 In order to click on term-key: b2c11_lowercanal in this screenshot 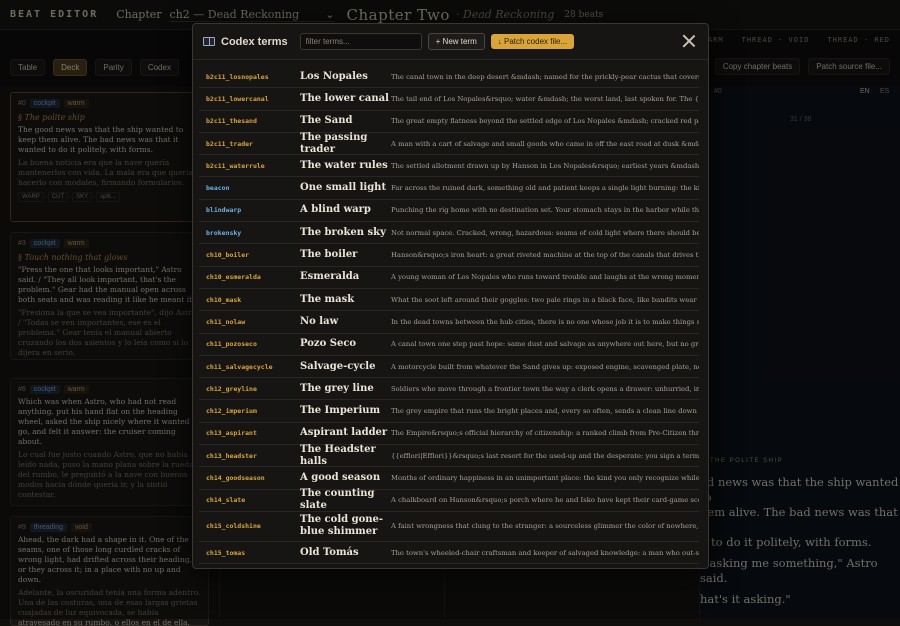, I will do `click(249, 99)`.